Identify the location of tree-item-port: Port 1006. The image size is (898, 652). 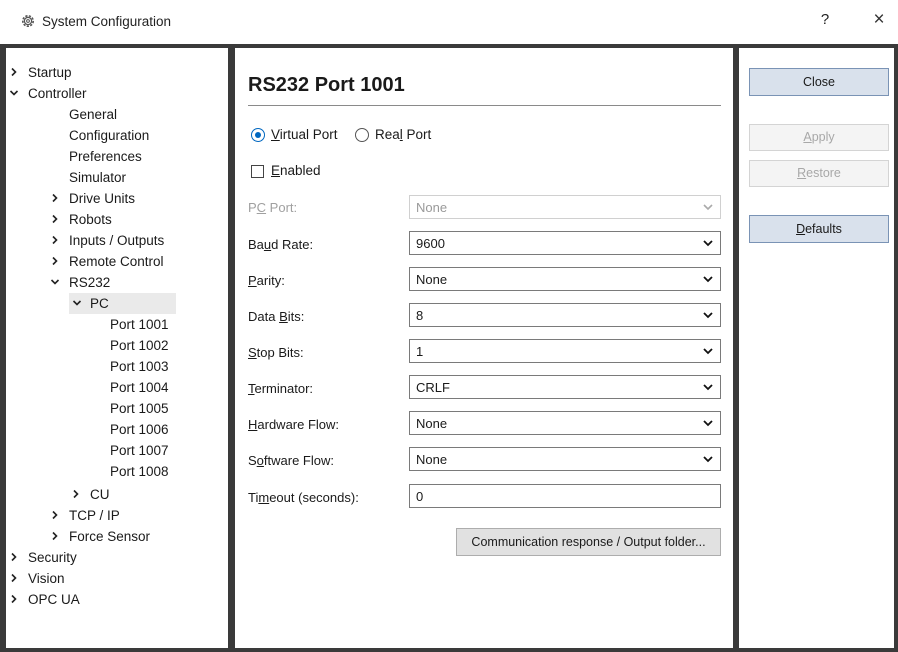
(139, 429).